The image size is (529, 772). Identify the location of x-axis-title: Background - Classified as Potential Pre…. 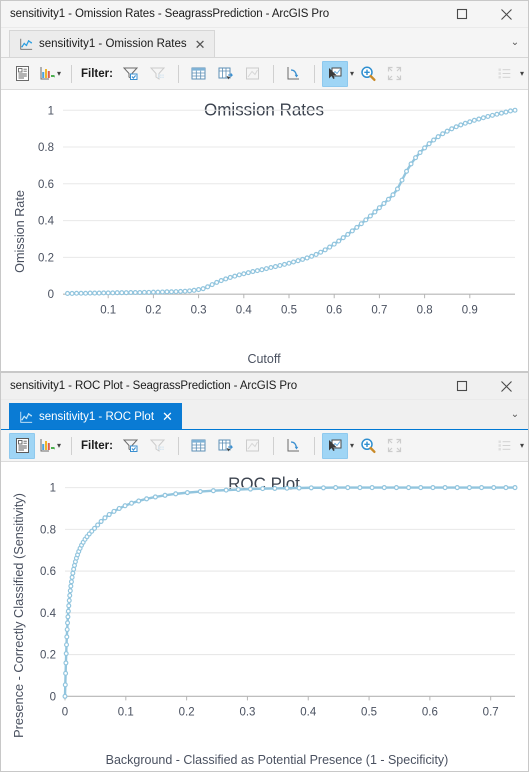
(277, 760).